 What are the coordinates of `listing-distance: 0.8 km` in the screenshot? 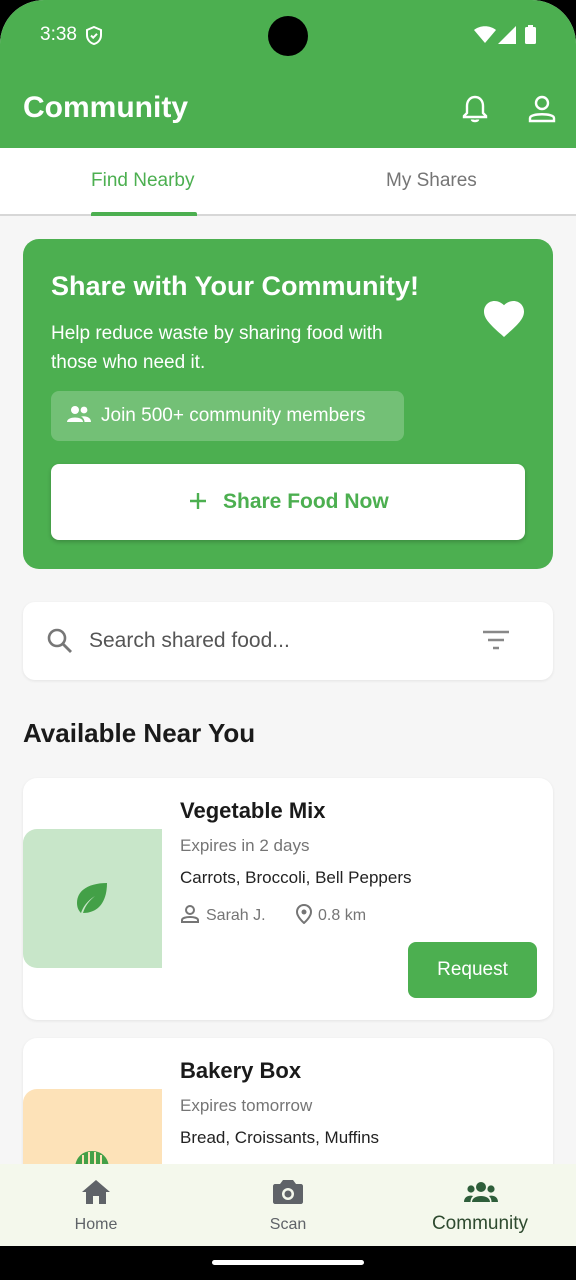 It's located at (331, 914).